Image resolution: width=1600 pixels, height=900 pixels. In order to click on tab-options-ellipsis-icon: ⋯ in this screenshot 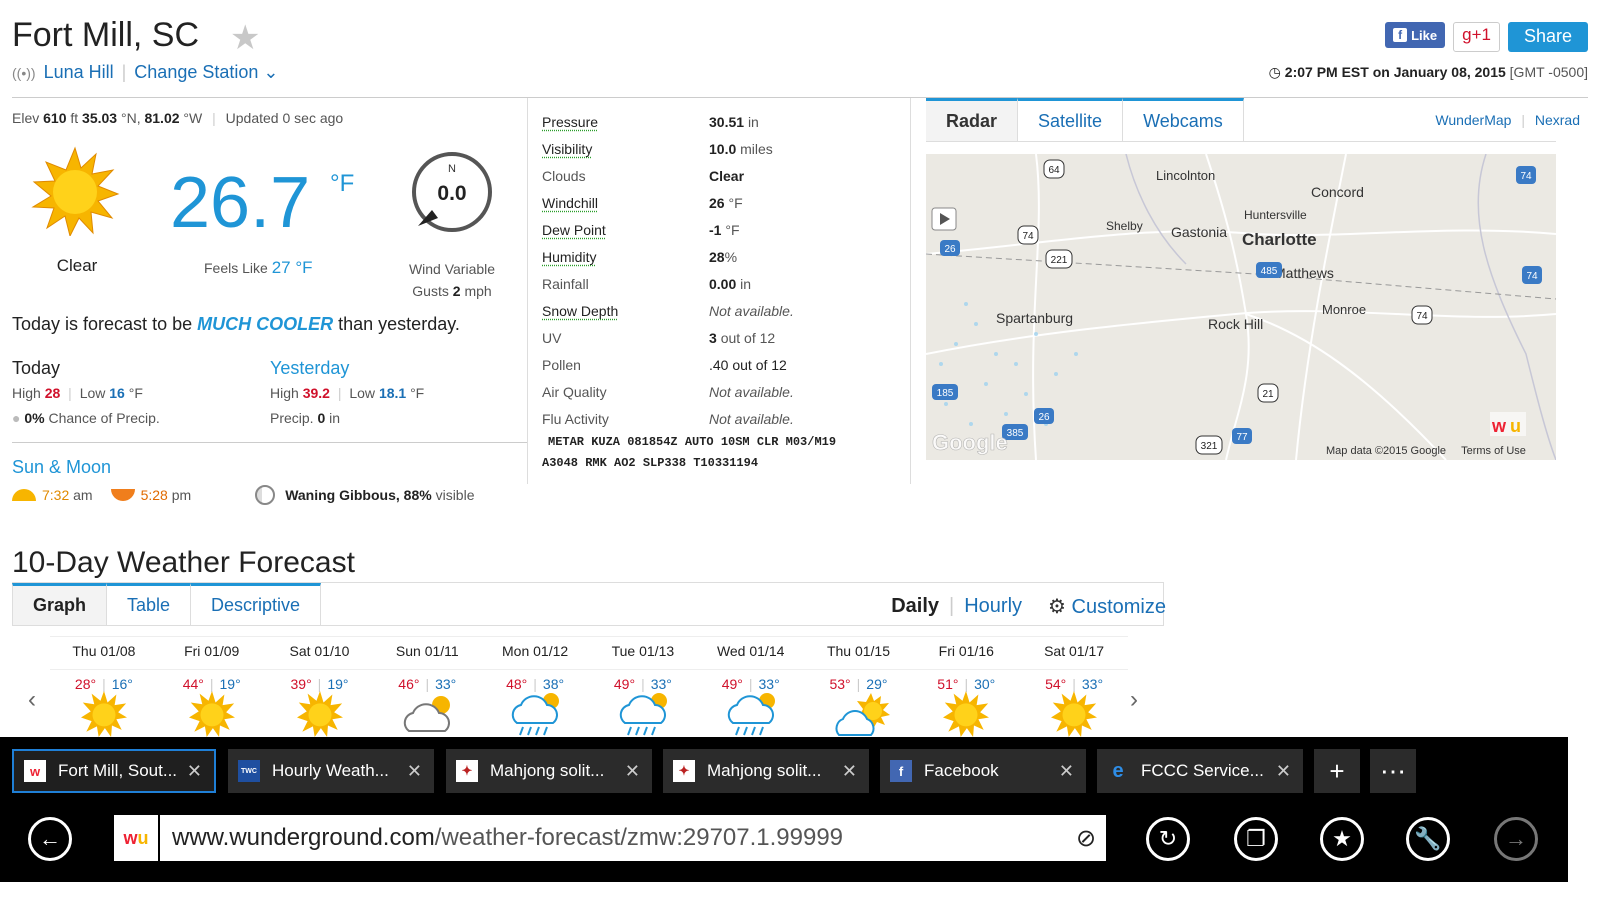, I will do `click(1393, 771)`.